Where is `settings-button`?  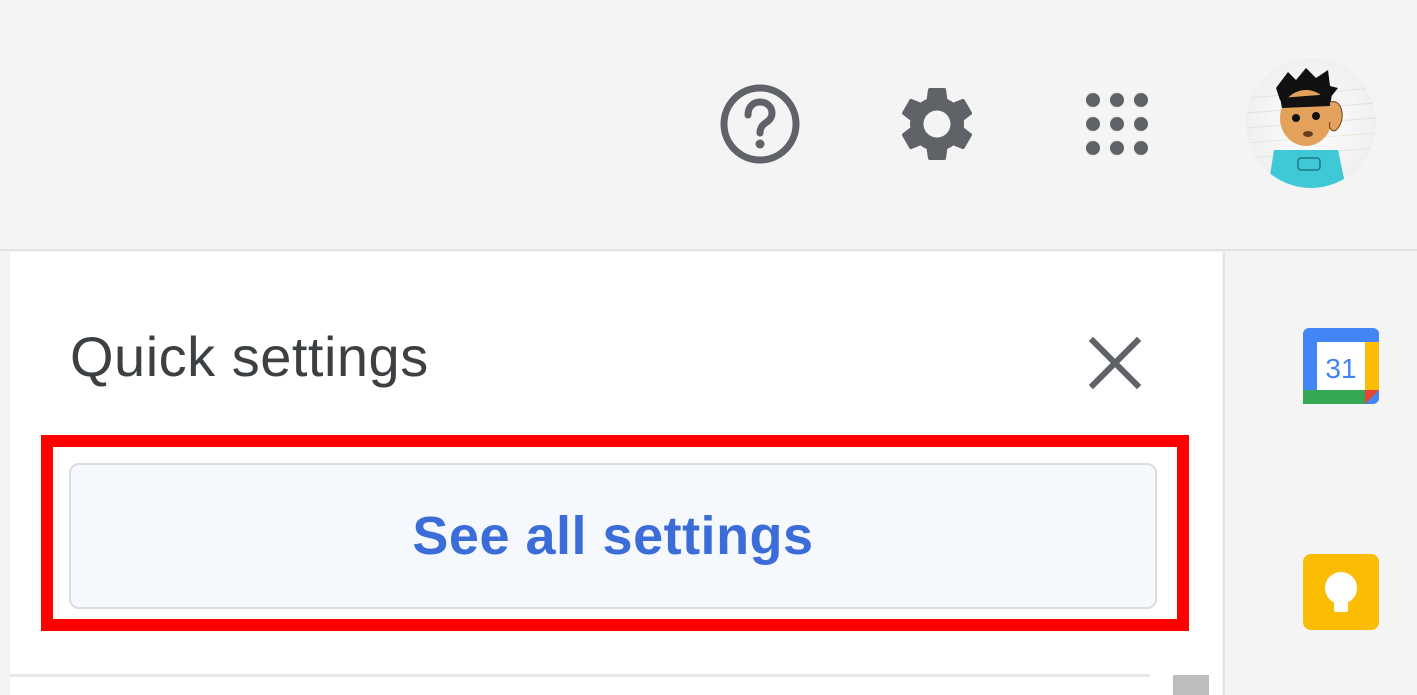
settings-button is located at coordinates (937, 124).